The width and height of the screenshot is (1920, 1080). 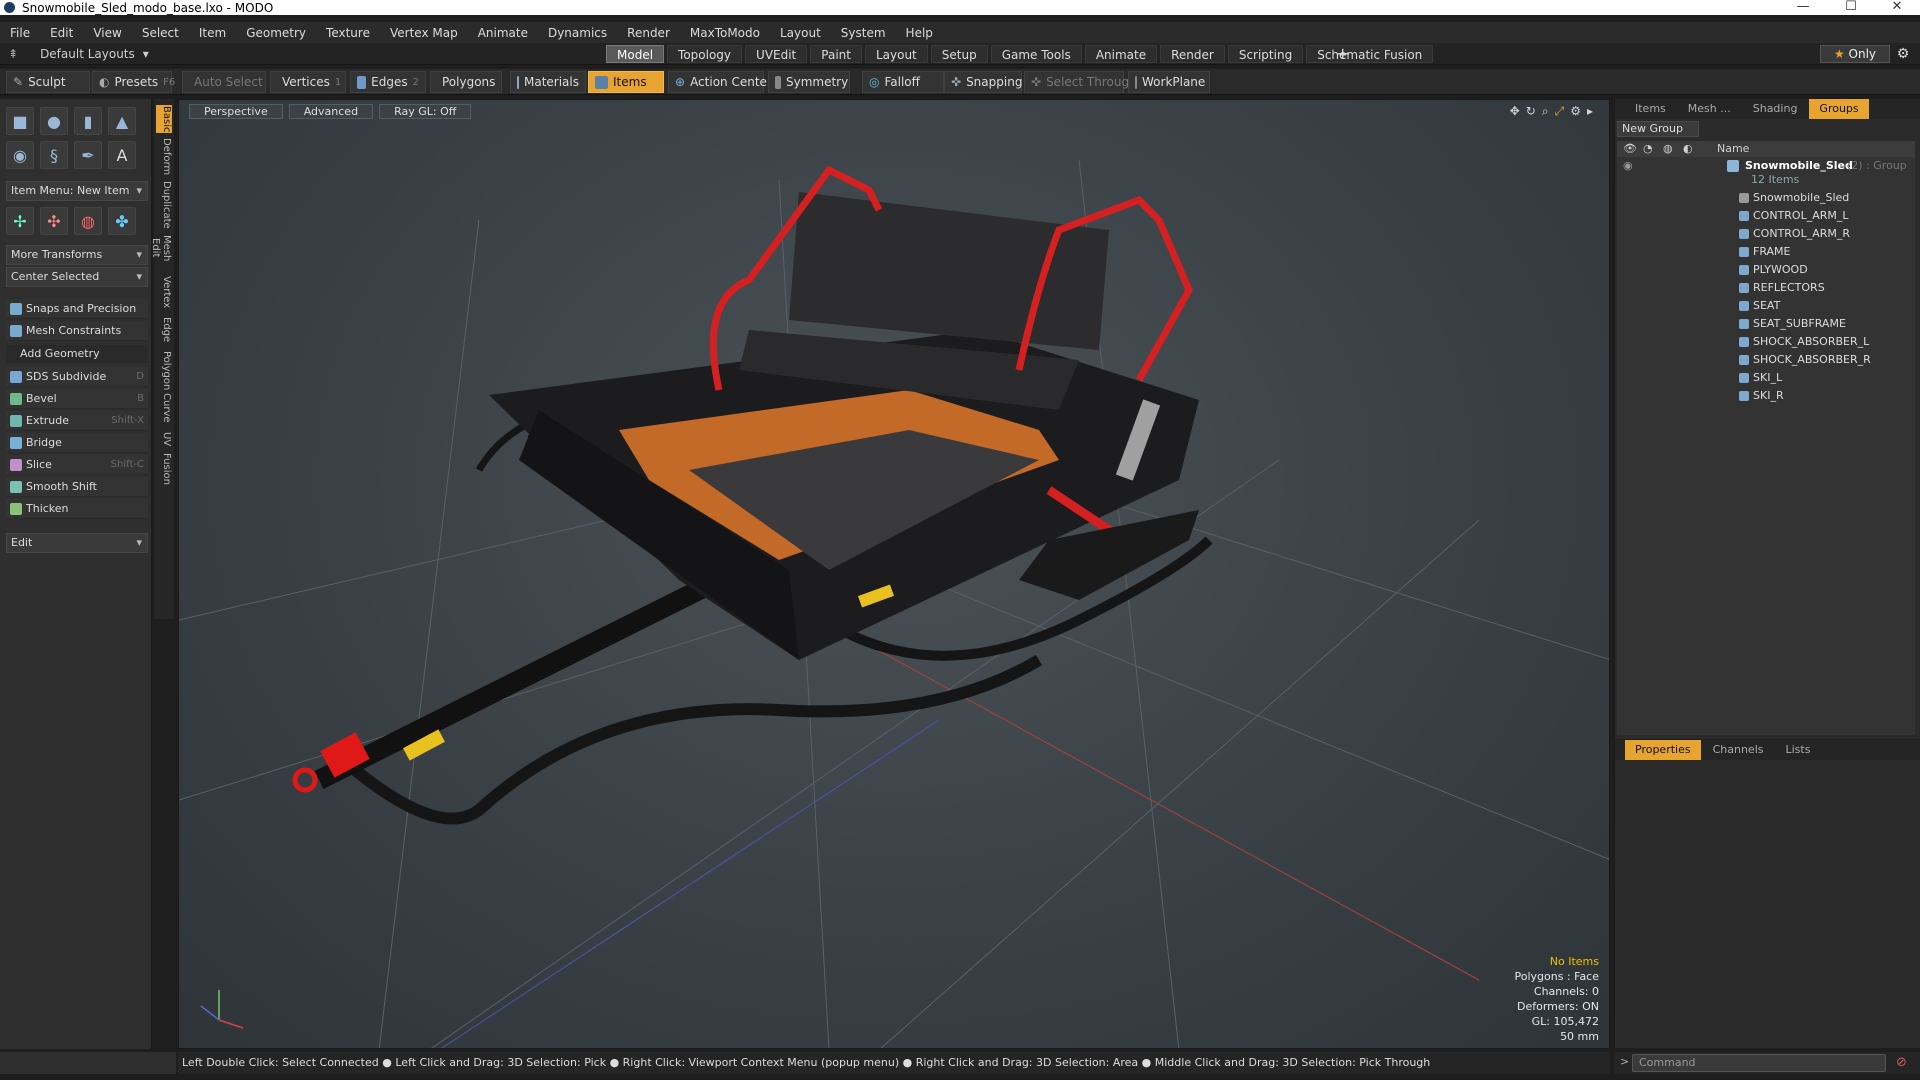 I want to click on menu-texture: Texture, so click(x=348, y=33).